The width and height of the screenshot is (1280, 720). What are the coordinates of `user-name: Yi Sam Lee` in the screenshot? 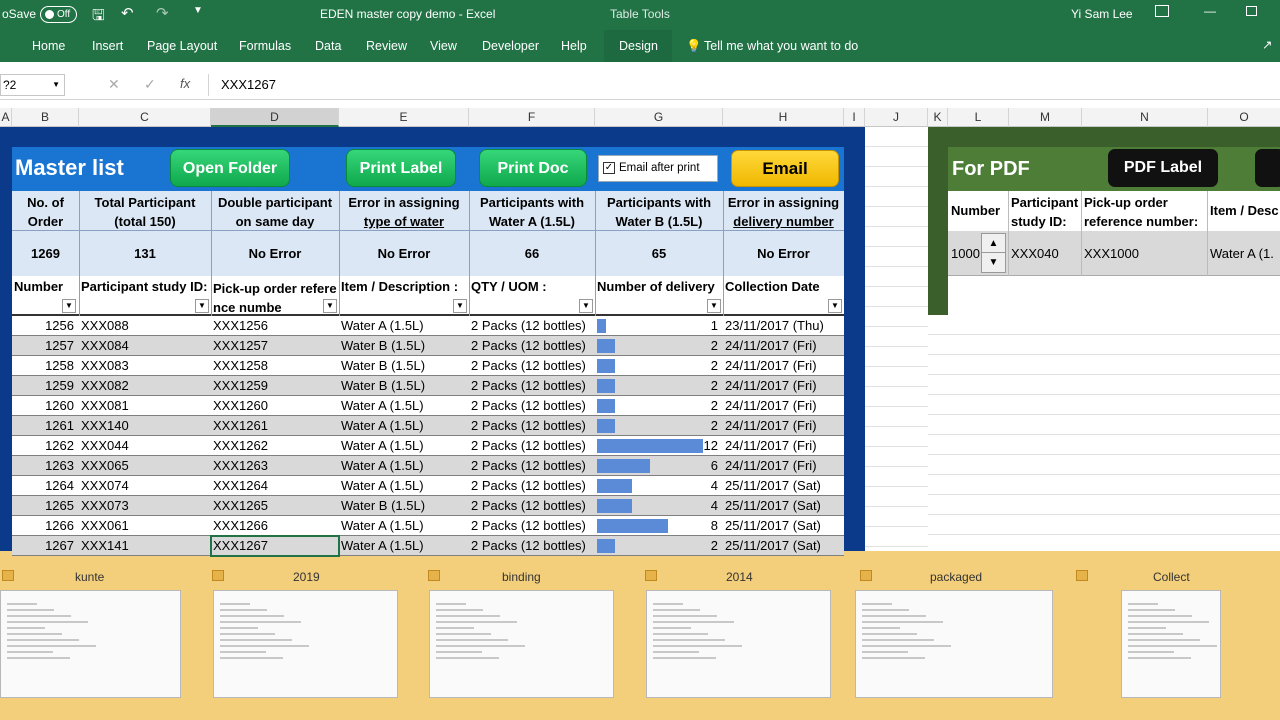 It's located at (1102, 14).